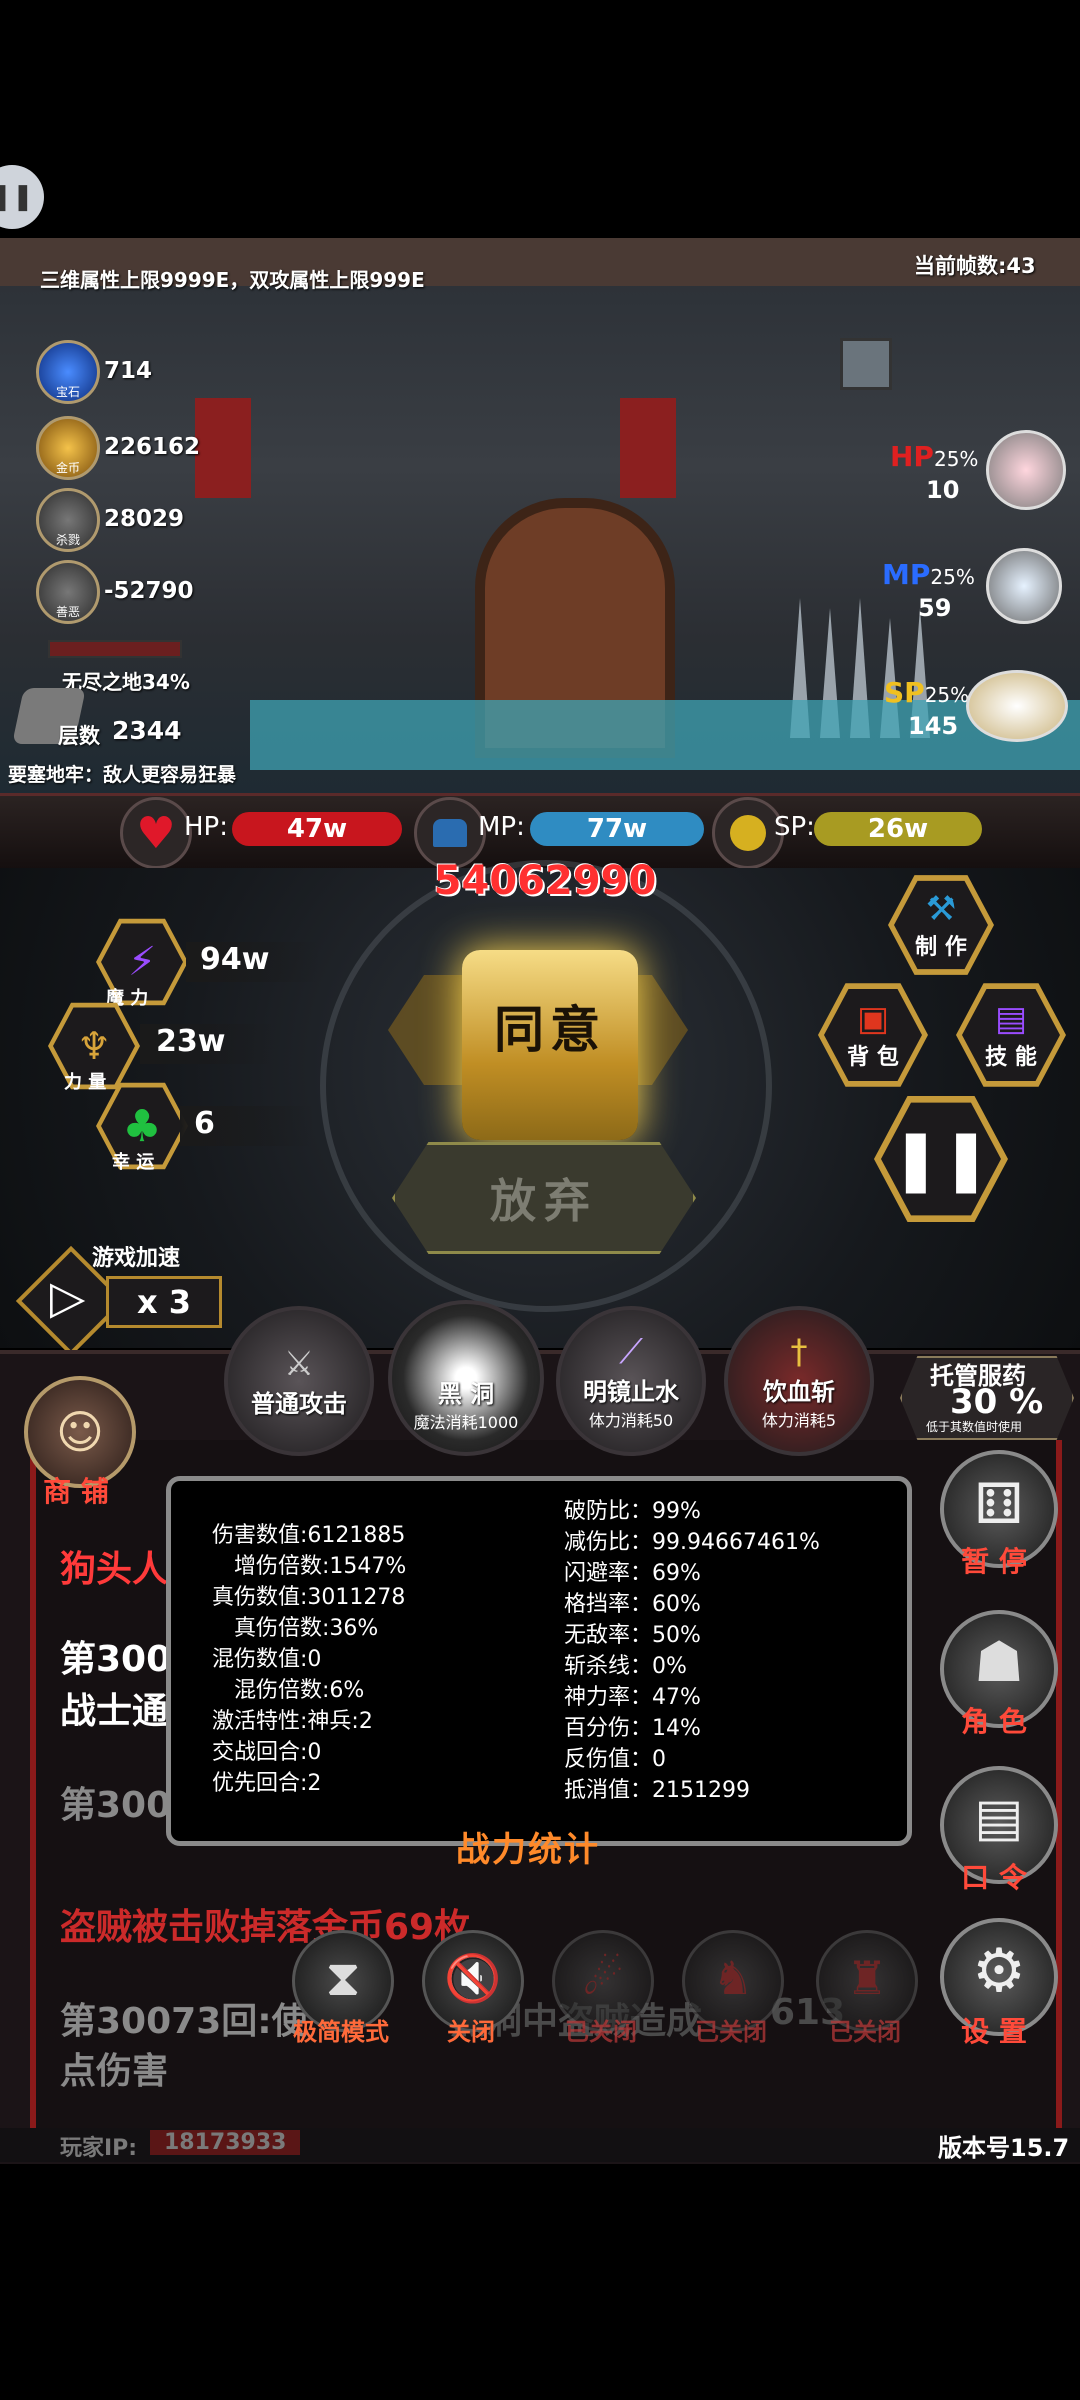 The height and width of the screenshot is (2400, 1080). I want to click on hp-bar-value: 47w, so click(317, 829).